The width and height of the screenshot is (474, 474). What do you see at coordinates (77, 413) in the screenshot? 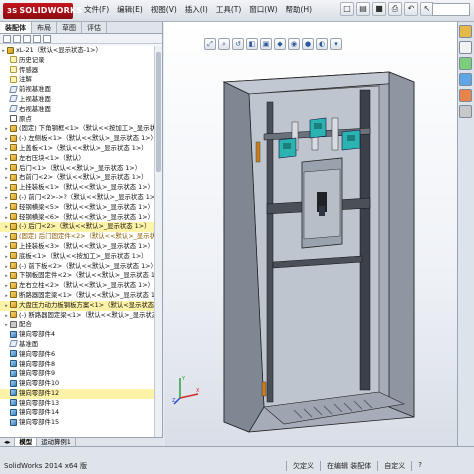
I see `tree-item: 镜向零部件14` at bounding box center [77, 413].